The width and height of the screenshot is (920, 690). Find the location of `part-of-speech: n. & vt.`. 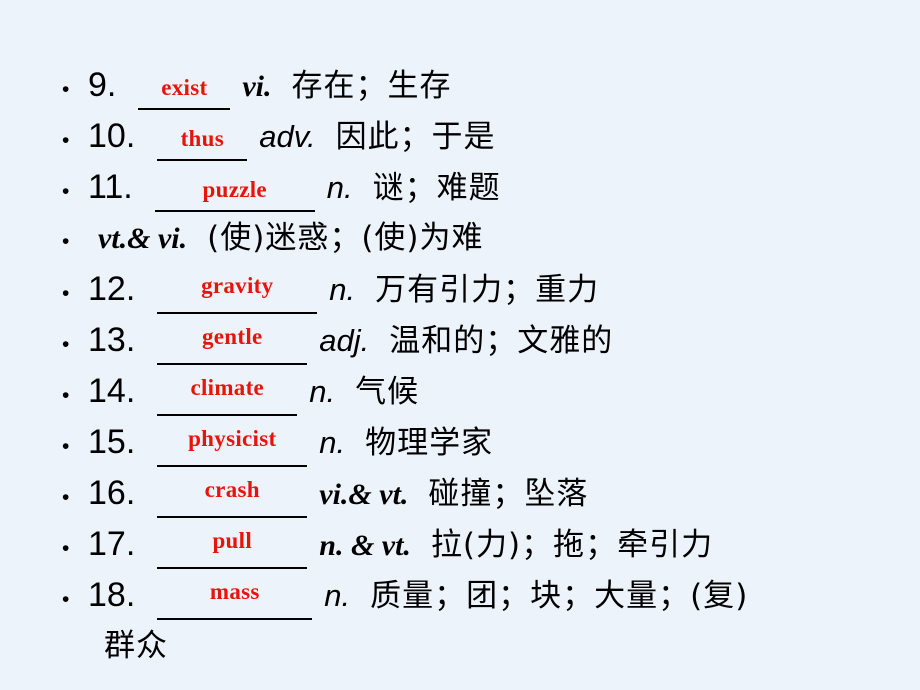

part-of-speech: n. & vt. is located at coordinates (365, 545).